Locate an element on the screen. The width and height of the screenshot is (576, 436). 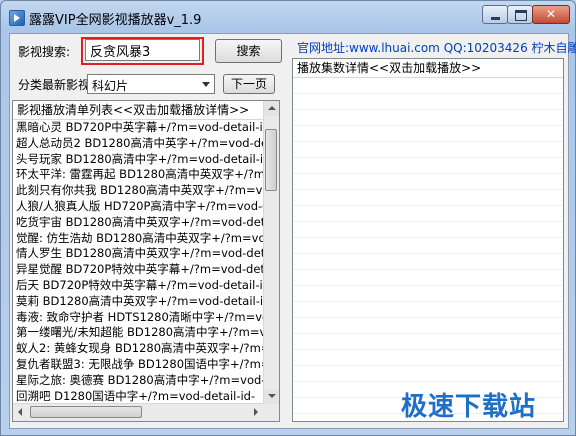
playlist-item: 蚁人2: 黄蜂女现身 BD1280高清中英双字+/?m=v is located at coordinates (146, 349).